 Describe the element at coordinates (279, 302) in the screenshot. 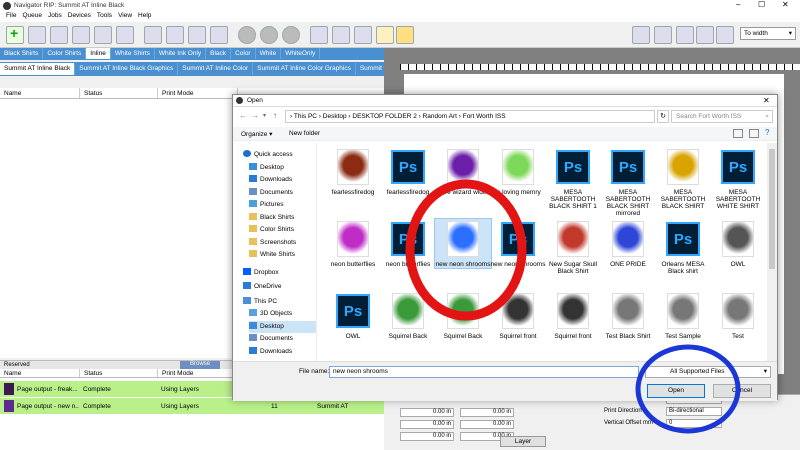

I see `nav-item: This PC` at that location.